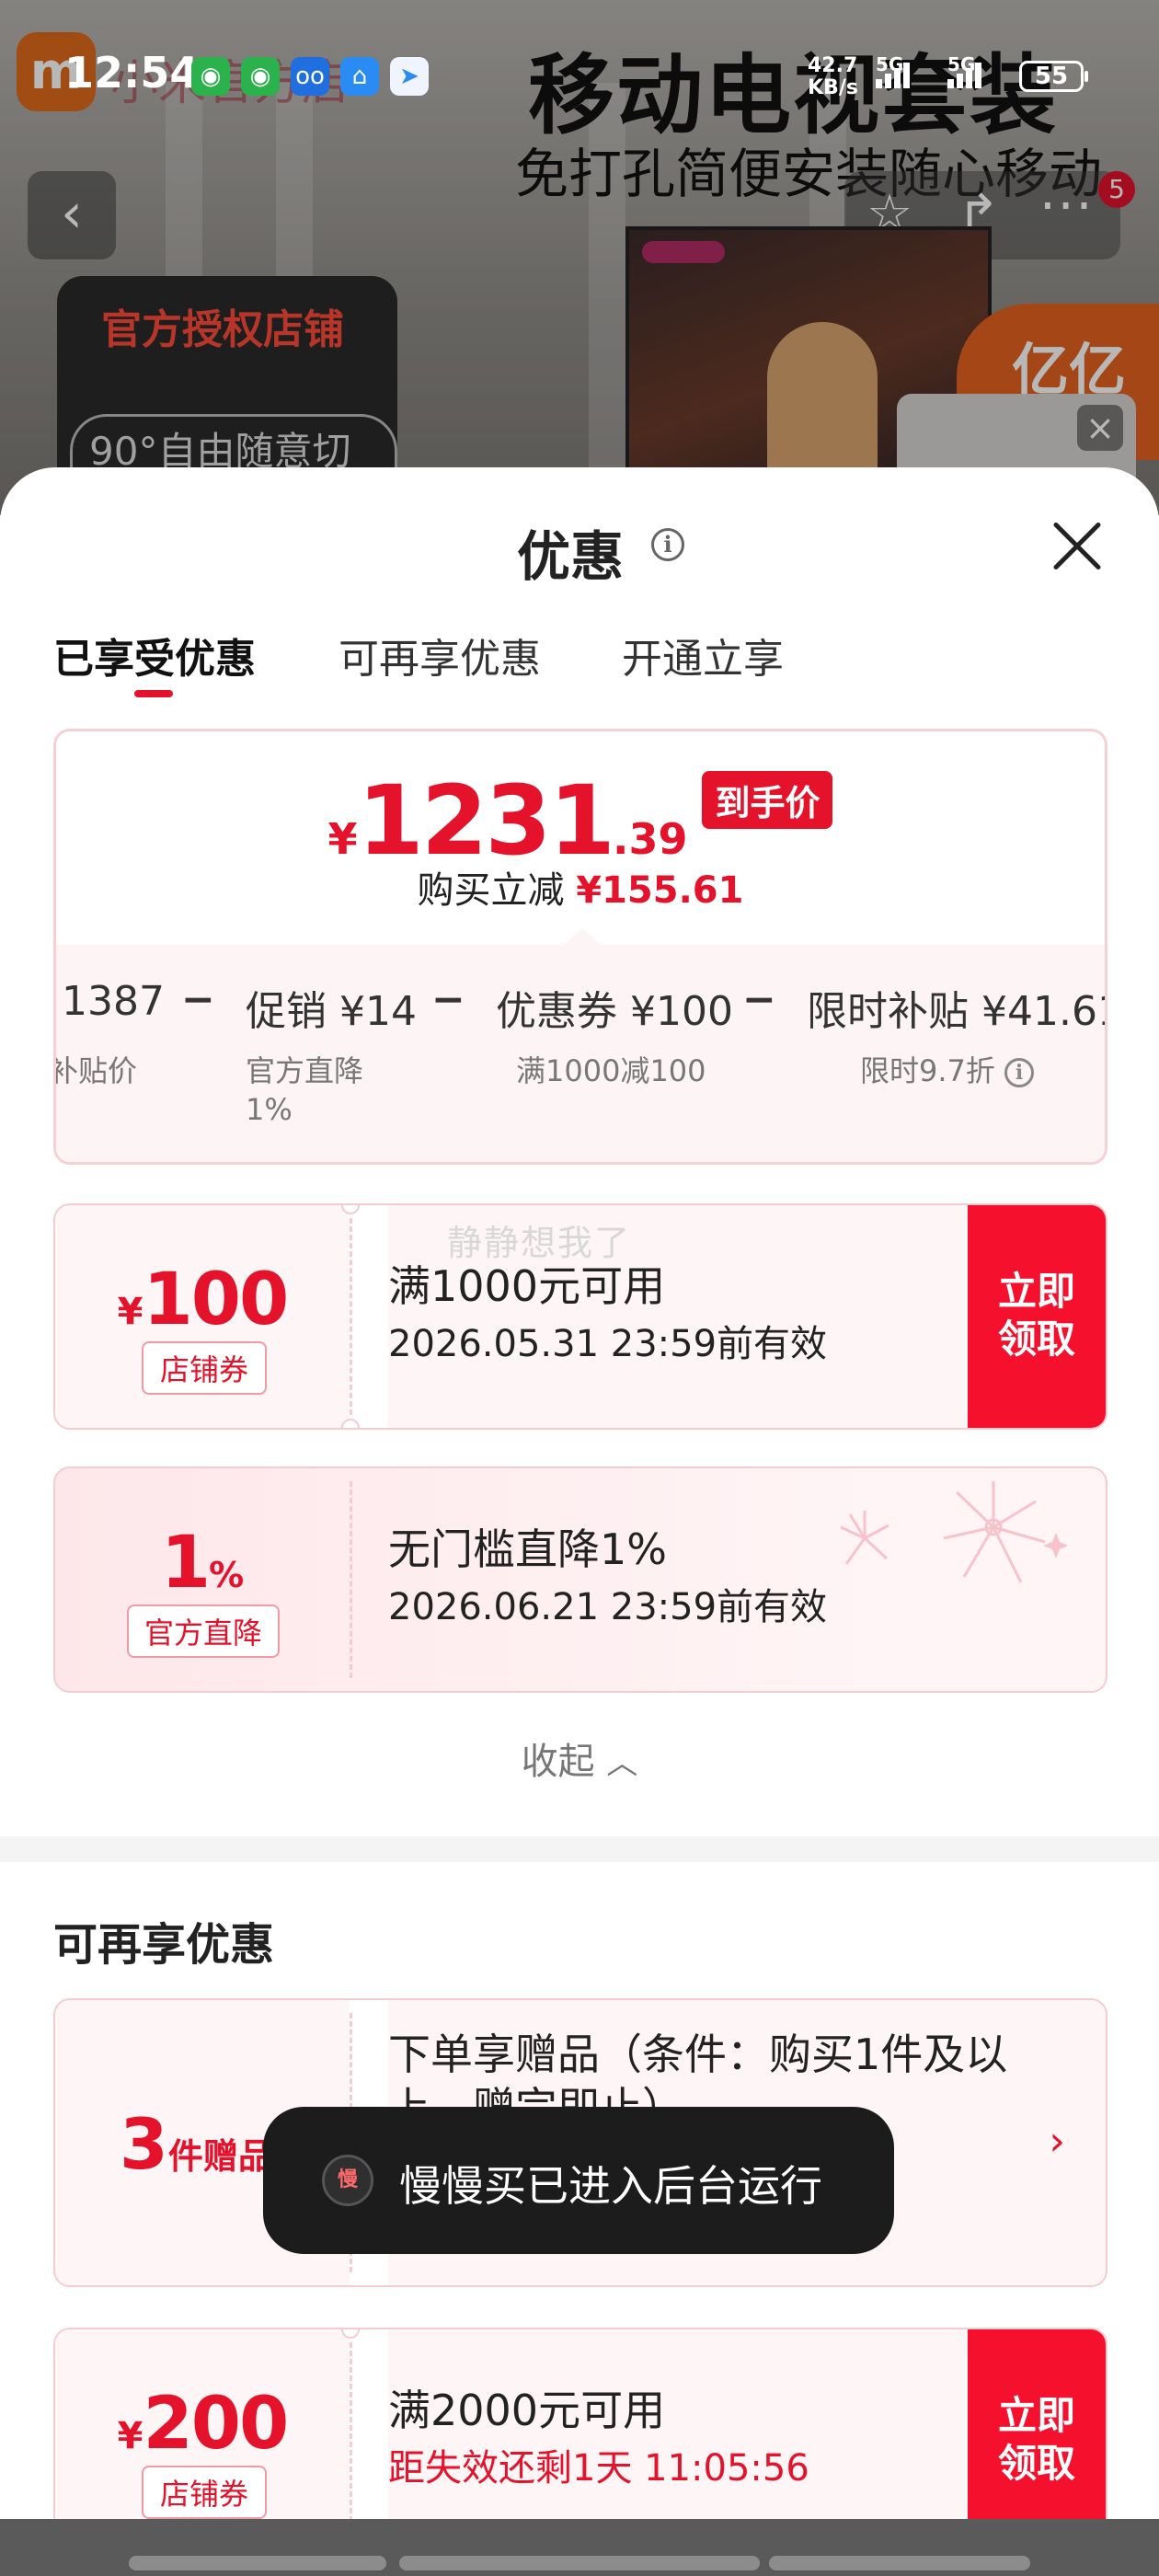  What do you see at coordinates (1057, 2141) in the screenshot?
I see `chevron-right-icon: ›` at bounding box center [1057, 2141].